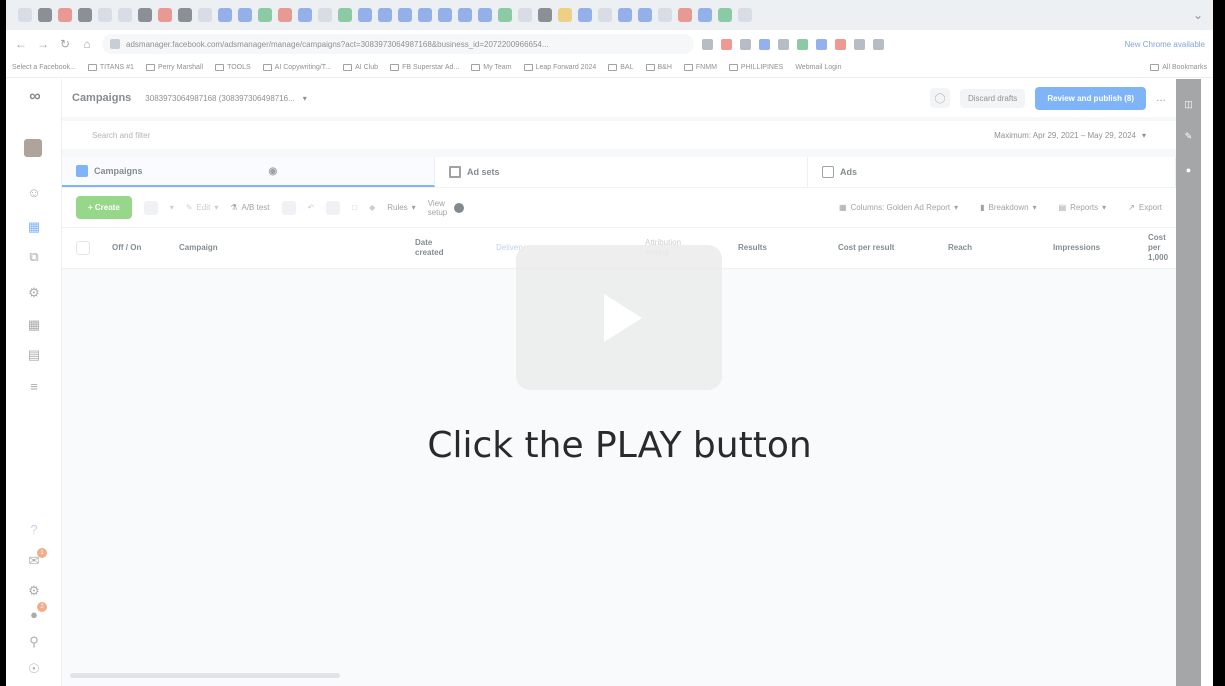  Describe the element at coordinates (623, 317) in the screenshot. I see `play-icon` at that location.